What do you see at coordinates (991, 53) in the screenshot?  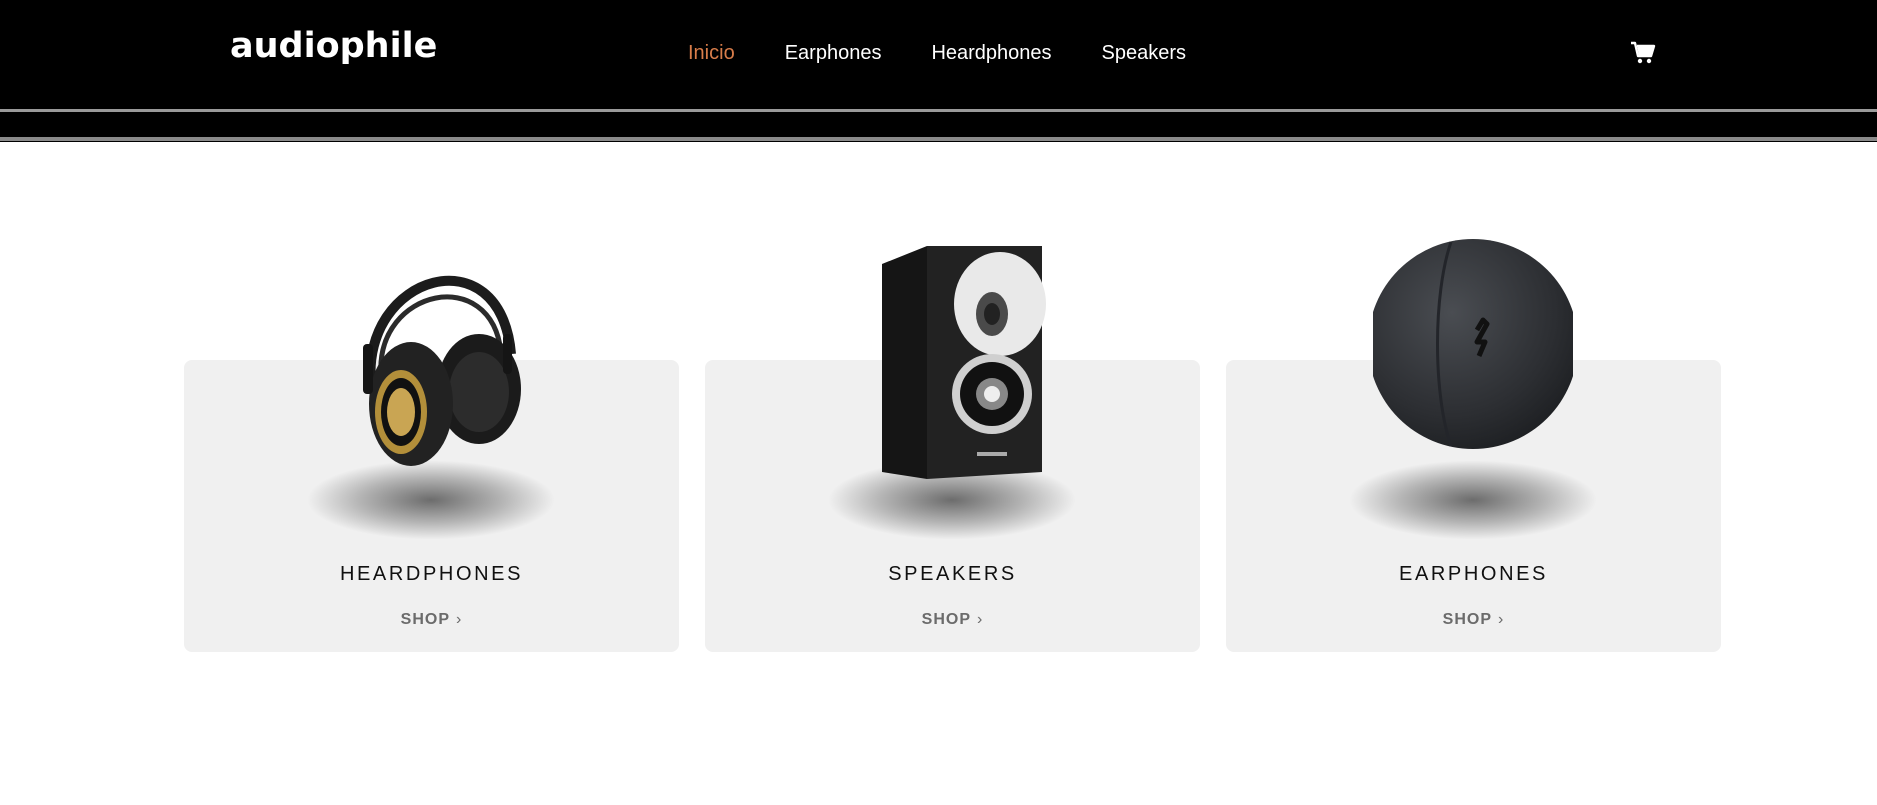 I see `nav-link-headphones: Heardphones` at bounding box center [991, 53].